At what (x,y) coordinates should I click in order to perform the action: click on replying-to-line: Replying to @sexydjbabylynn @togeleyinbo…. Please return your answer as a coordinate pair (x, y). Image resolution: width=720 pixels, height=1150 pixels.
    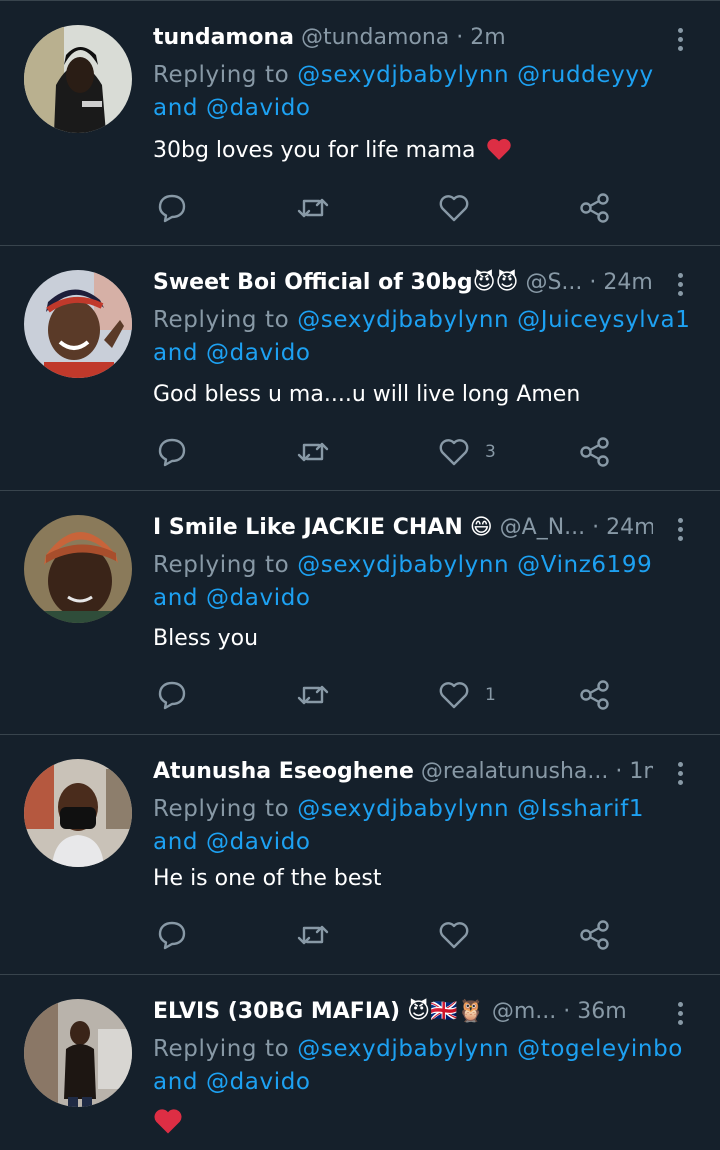
    Looking at the image, I should click on (423, 1066).